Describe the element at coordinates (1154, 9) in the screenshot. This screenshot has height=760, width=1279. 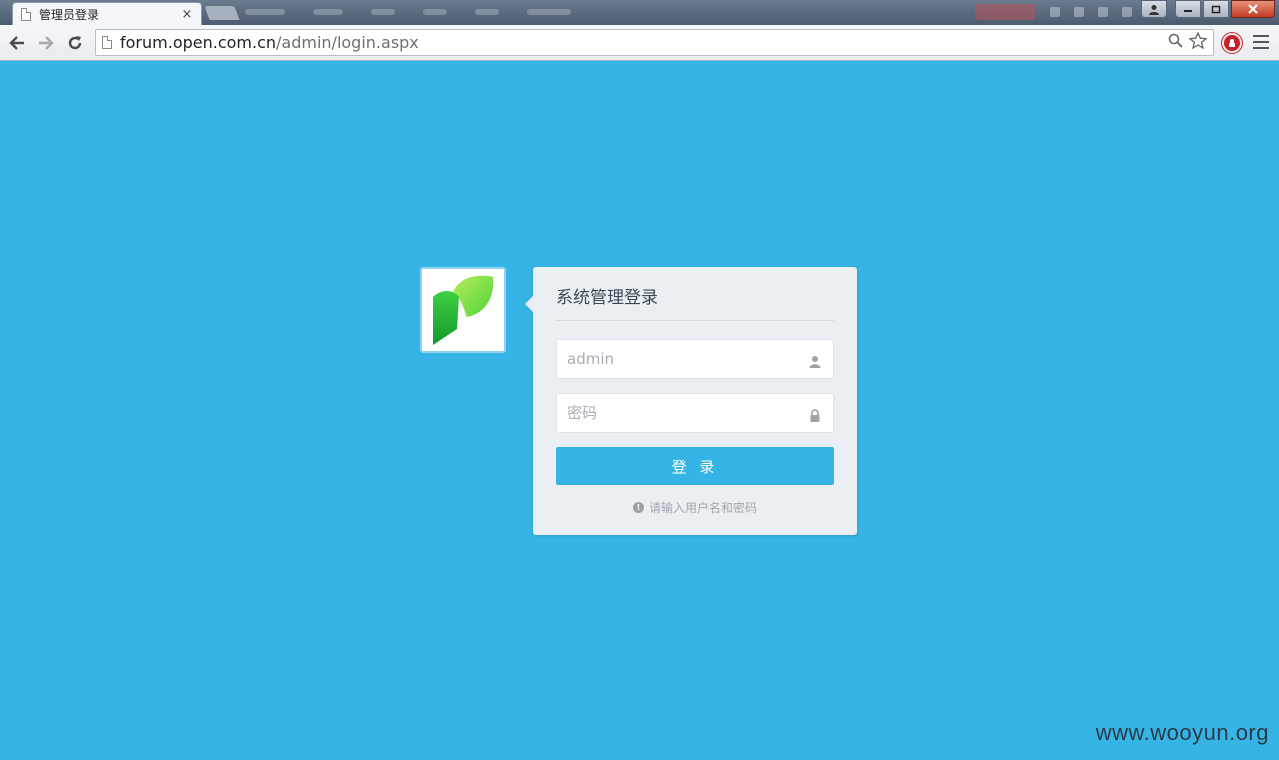
I see `profile-icon` at that location.